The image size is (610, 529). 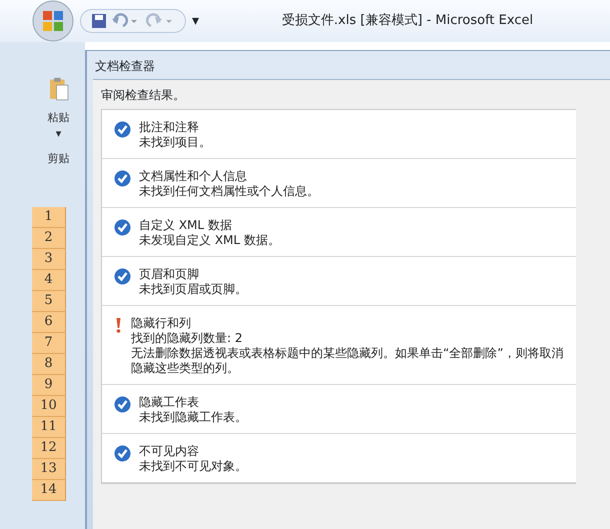 I want to click on results-heading: 审阅检查结果。, so click(x=143, y=95).